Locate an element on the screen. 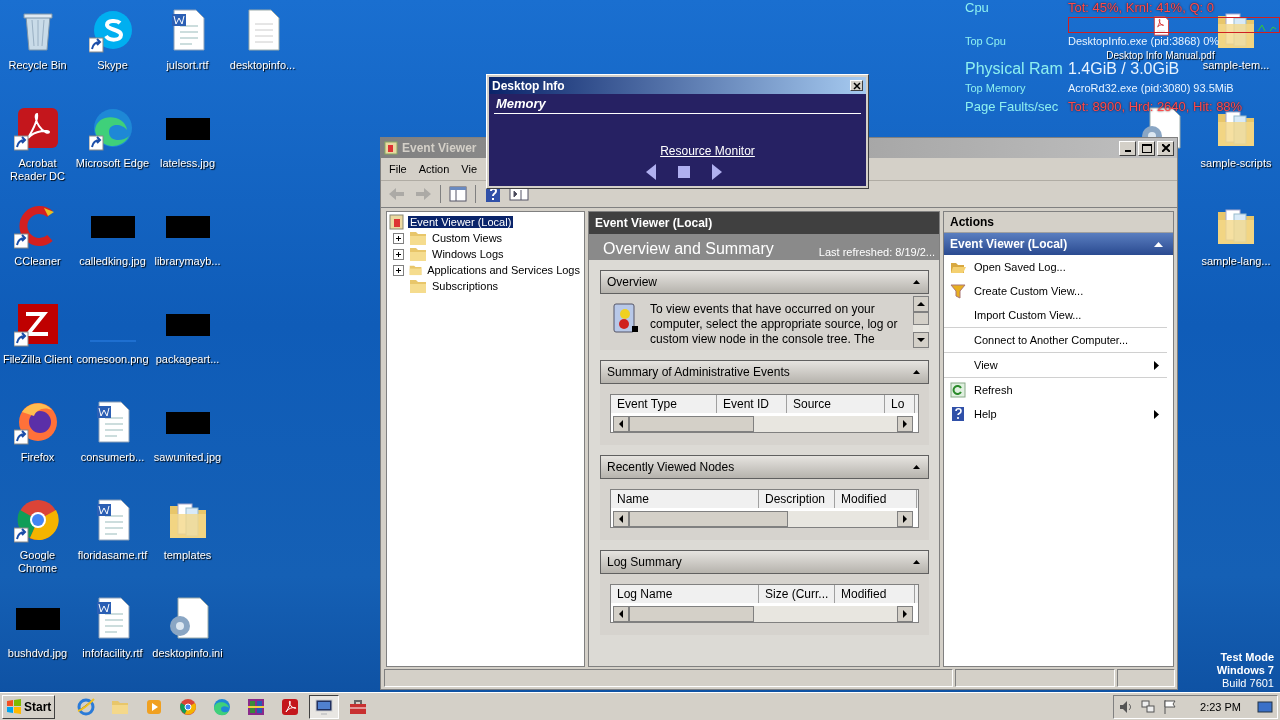 This screenshot has height=720, width=1280. desktop-icon-label: Desktop Info Manual.pdf is located at coordinates (1160, 55).